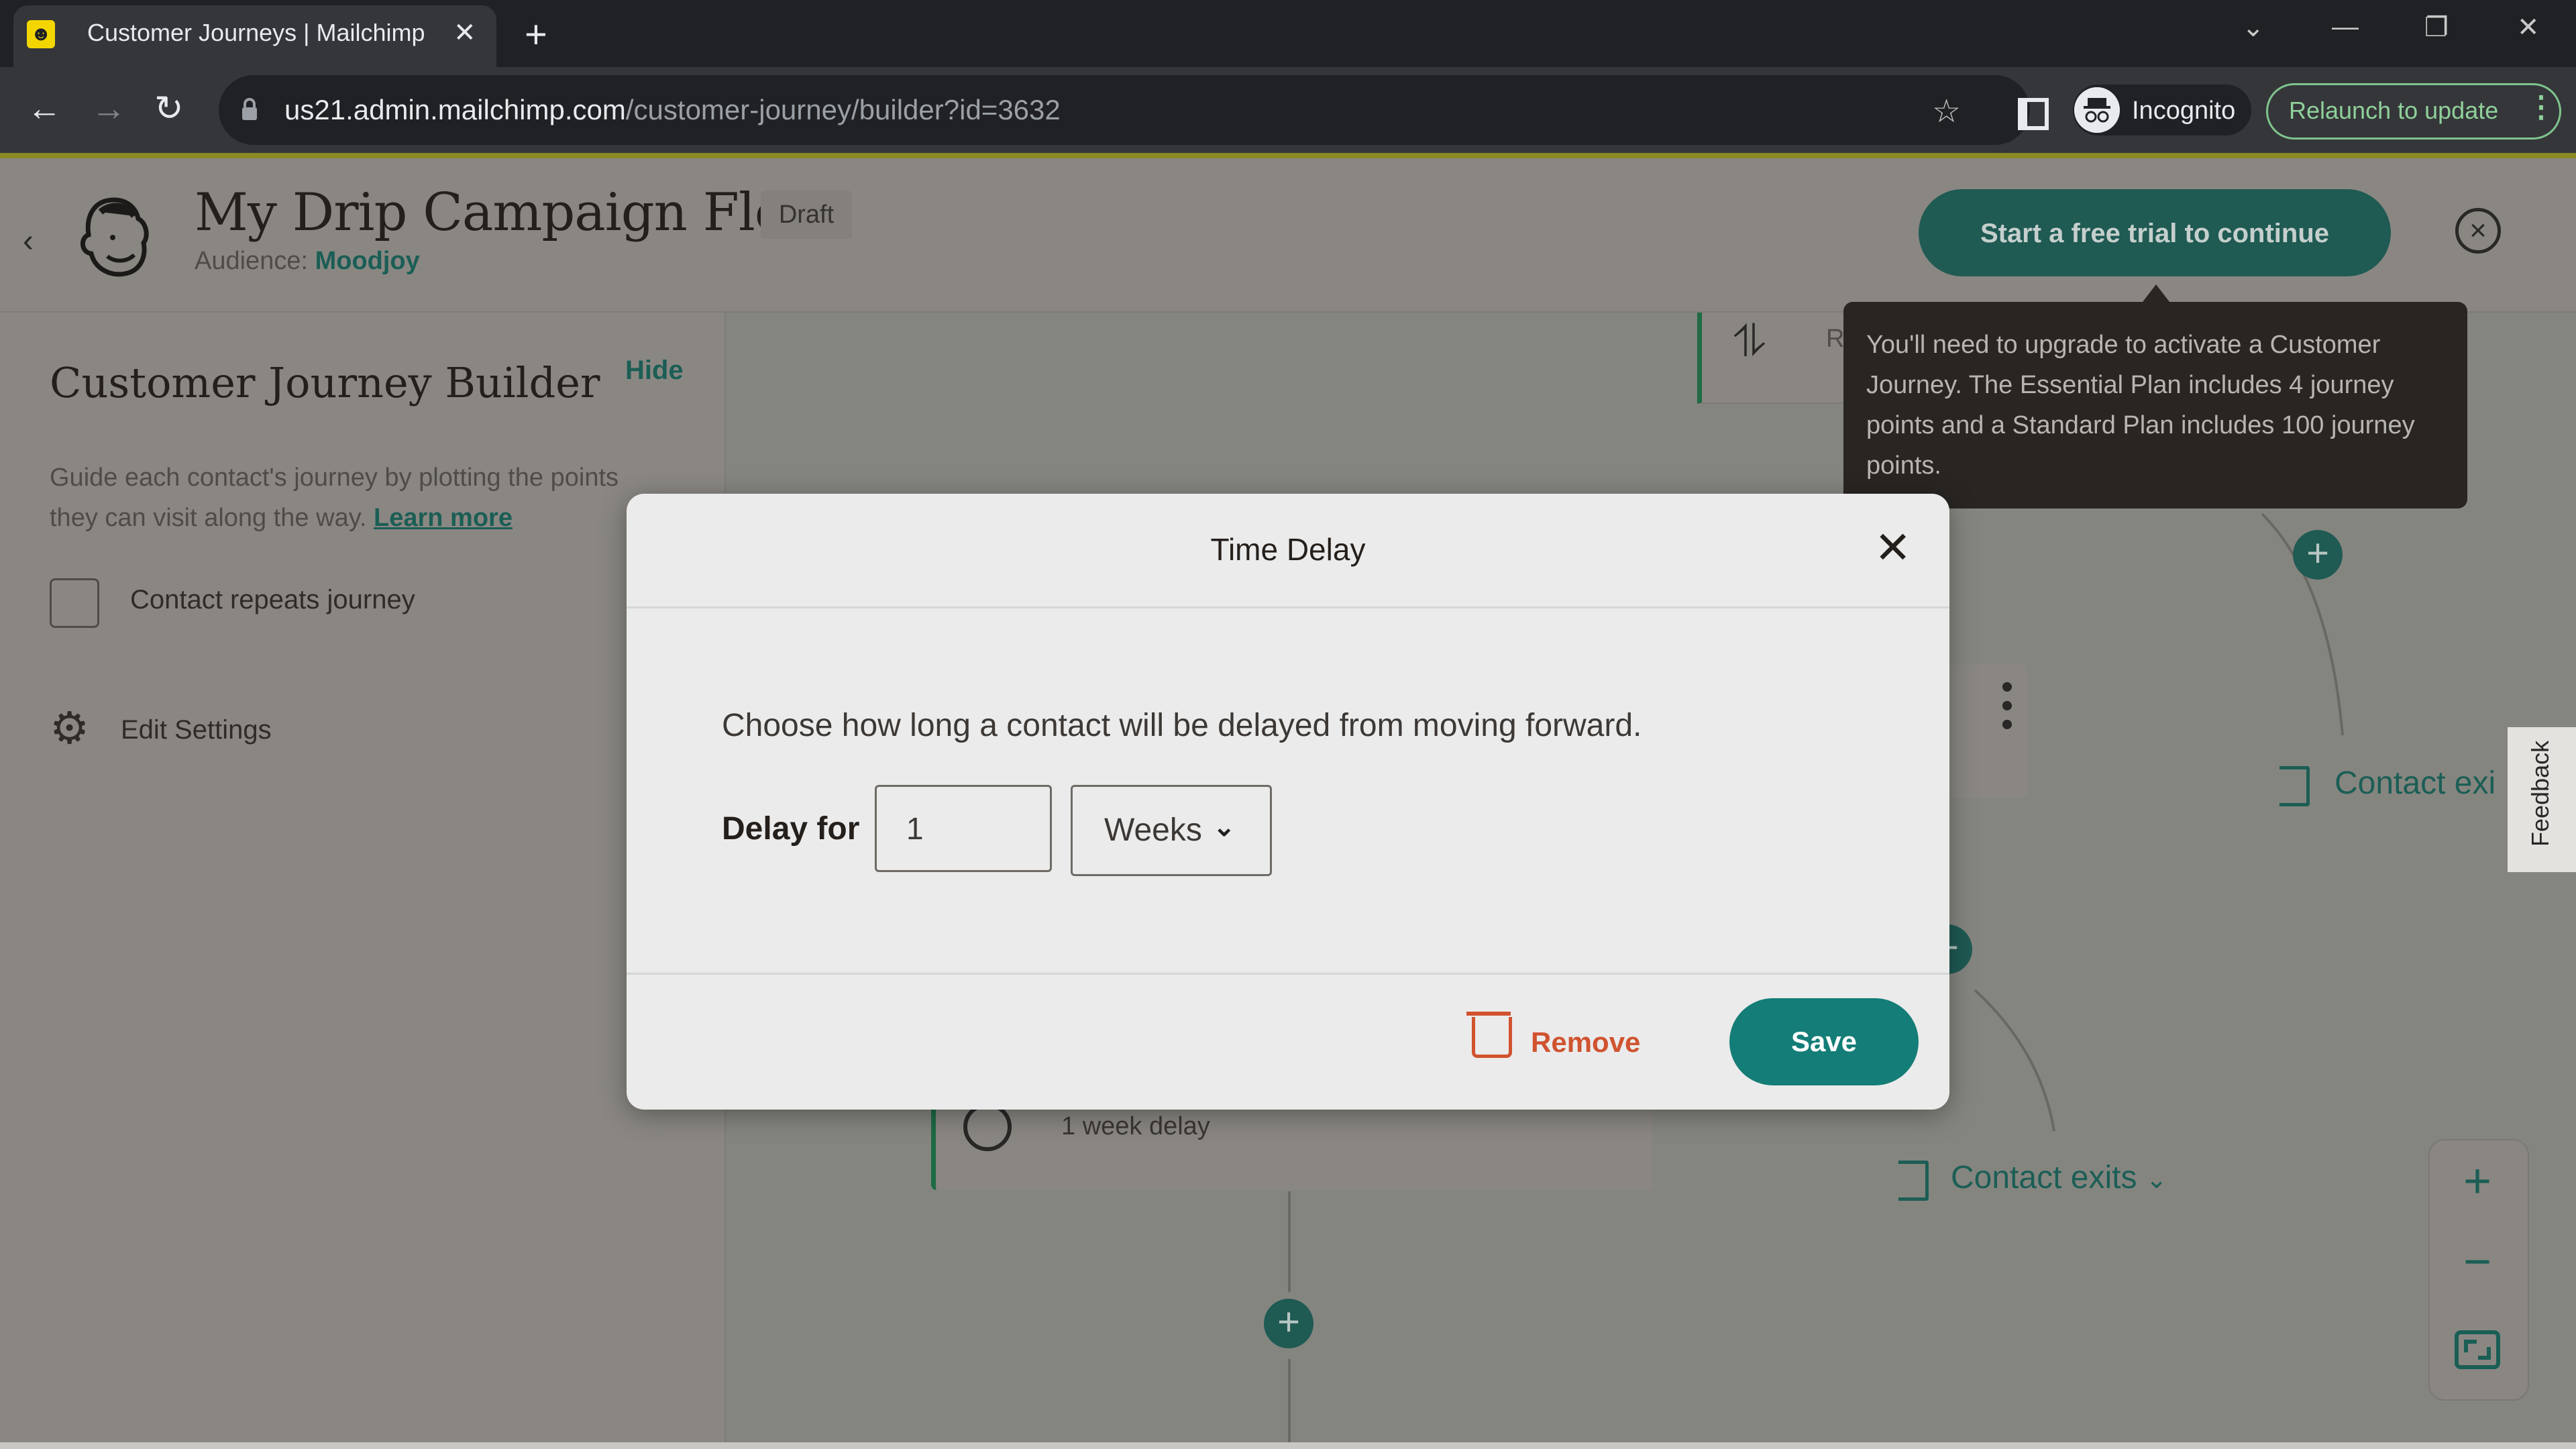 This screenshot has width=2576, height=1449. I want to click on window-close-icon: ✕, so click(2528, 27).